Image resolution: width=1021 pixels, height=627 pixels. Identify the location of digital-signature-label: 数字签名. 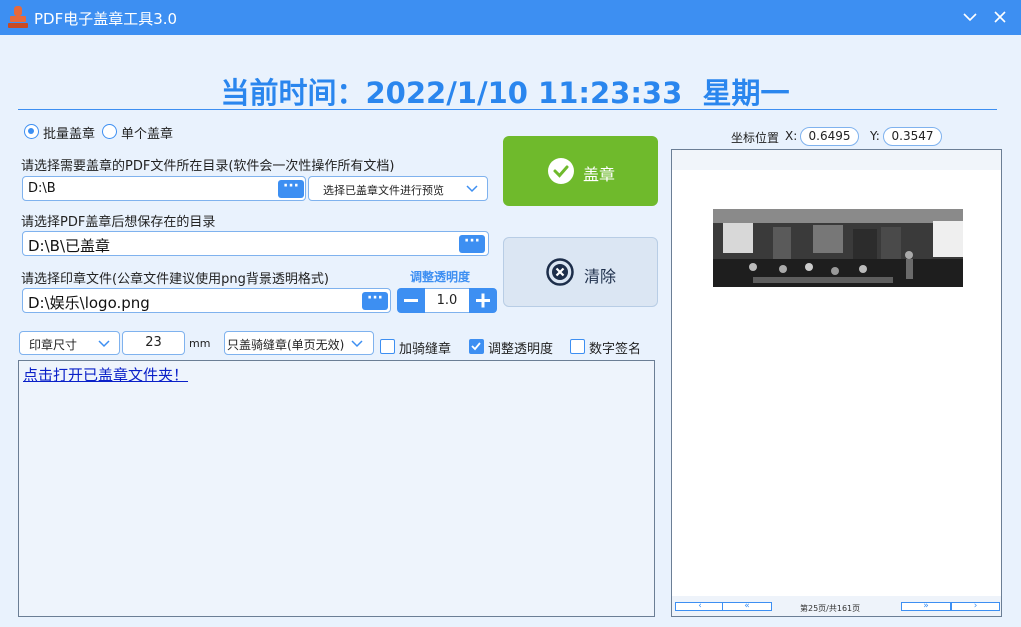
(615, 347).